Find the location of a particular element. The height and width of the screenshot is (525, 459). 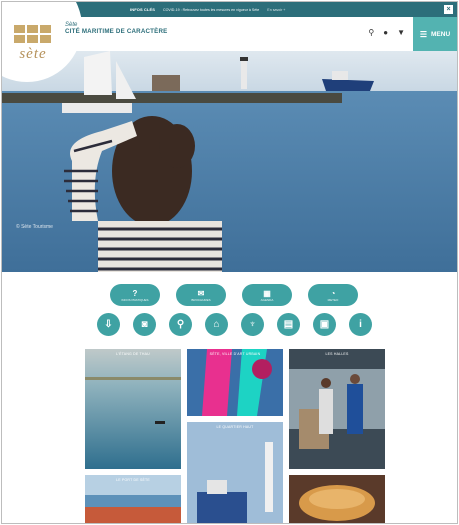

download-icon: ⇩ is located at coordinates (108, 324).